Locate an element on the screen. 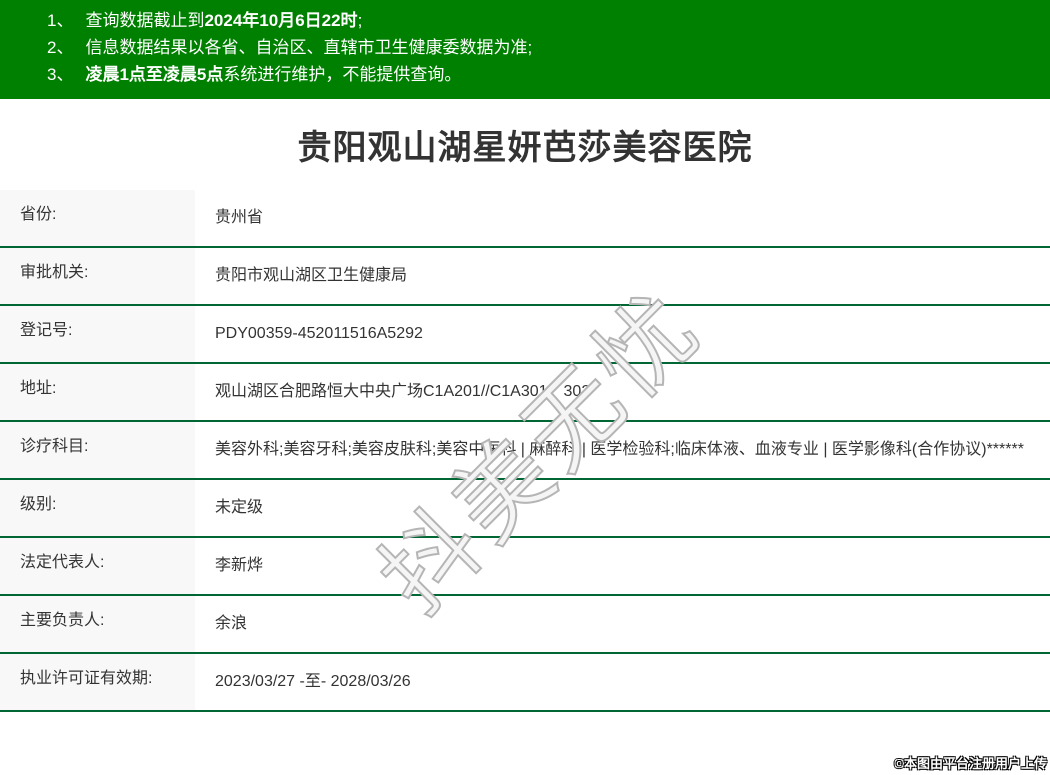  row-label: 主要负责人: is located at coordinates (97, 624).